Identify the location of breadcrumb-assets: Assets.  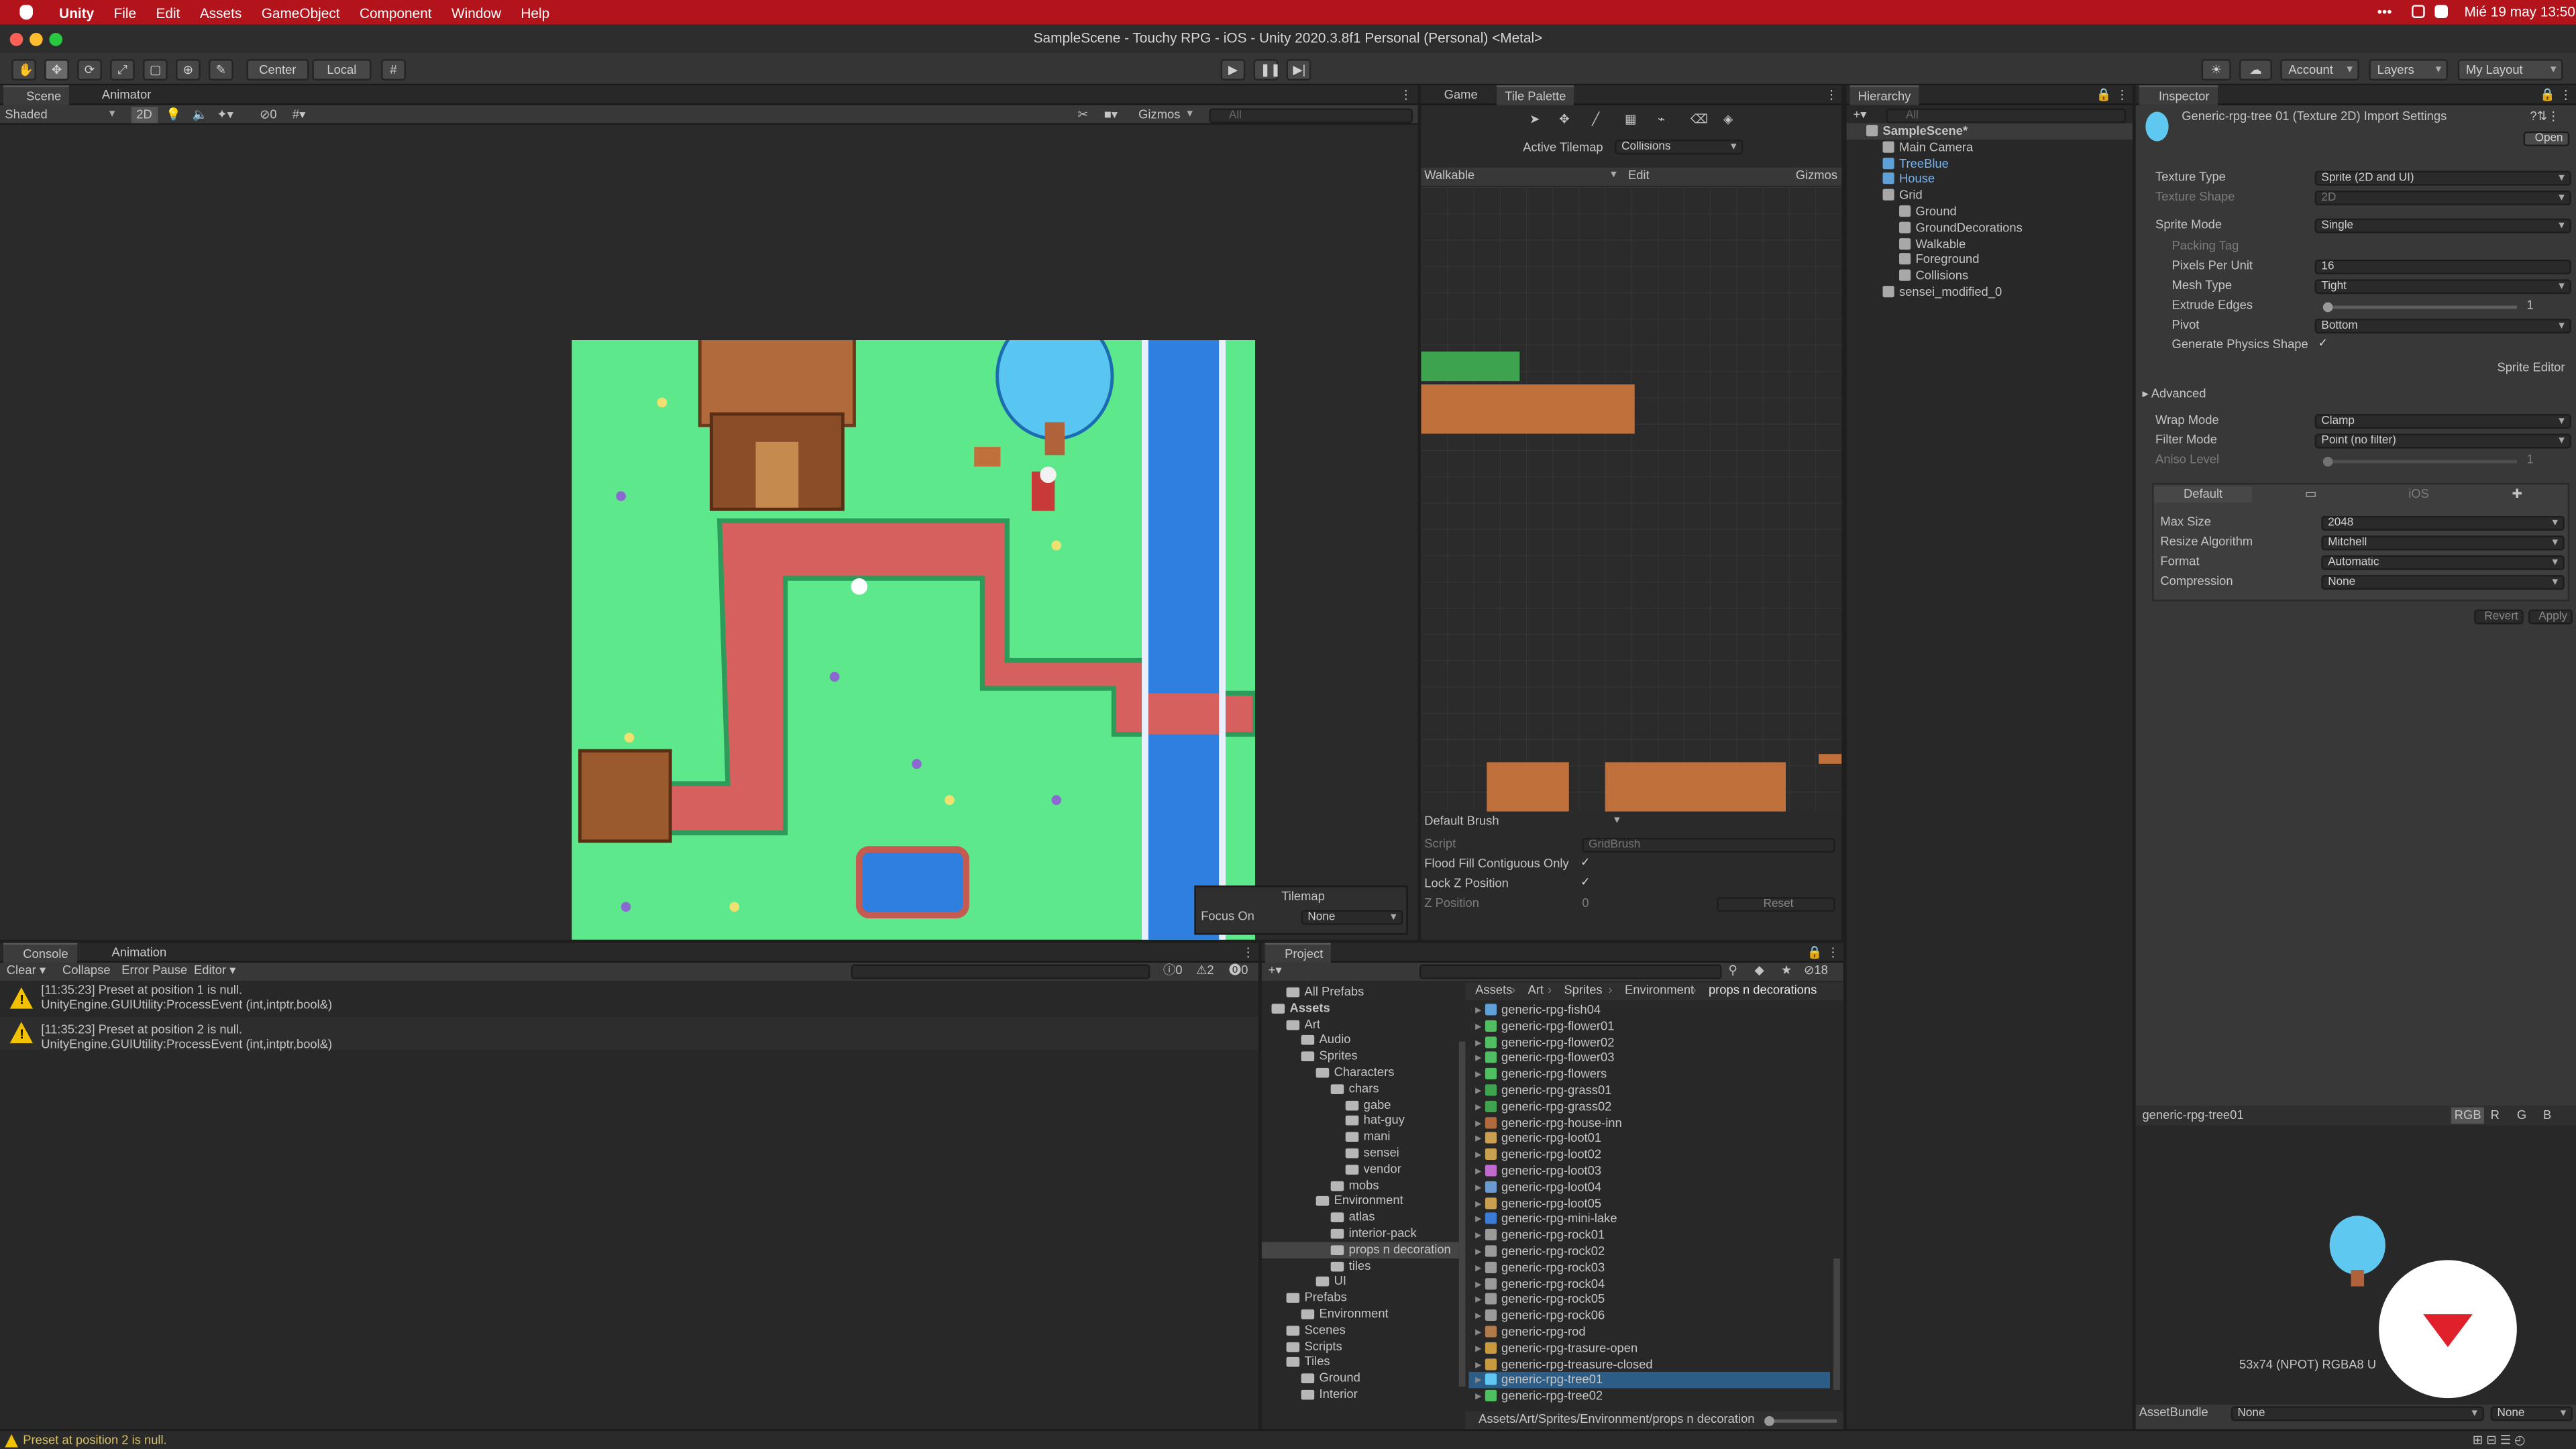
(1493, 990).